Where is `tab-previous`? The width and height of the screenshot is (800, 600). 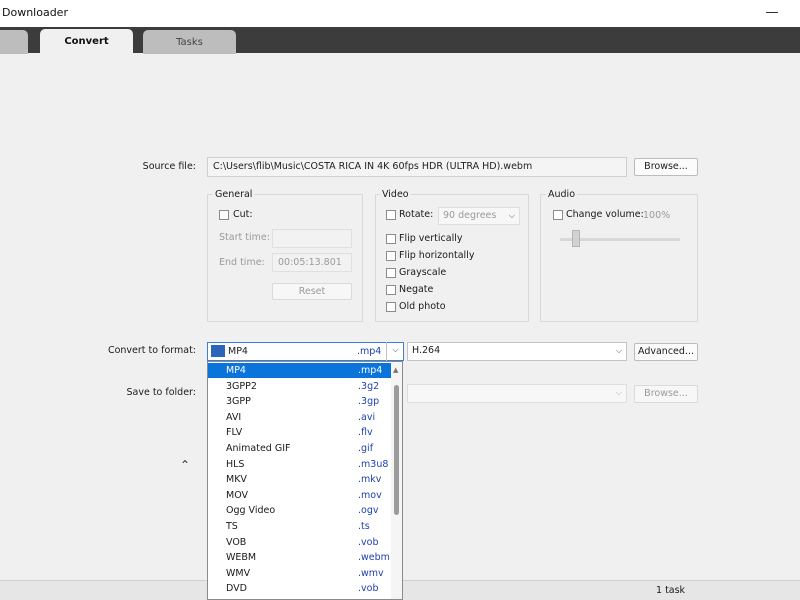
tab-previous is located at coordinates (14, 42).